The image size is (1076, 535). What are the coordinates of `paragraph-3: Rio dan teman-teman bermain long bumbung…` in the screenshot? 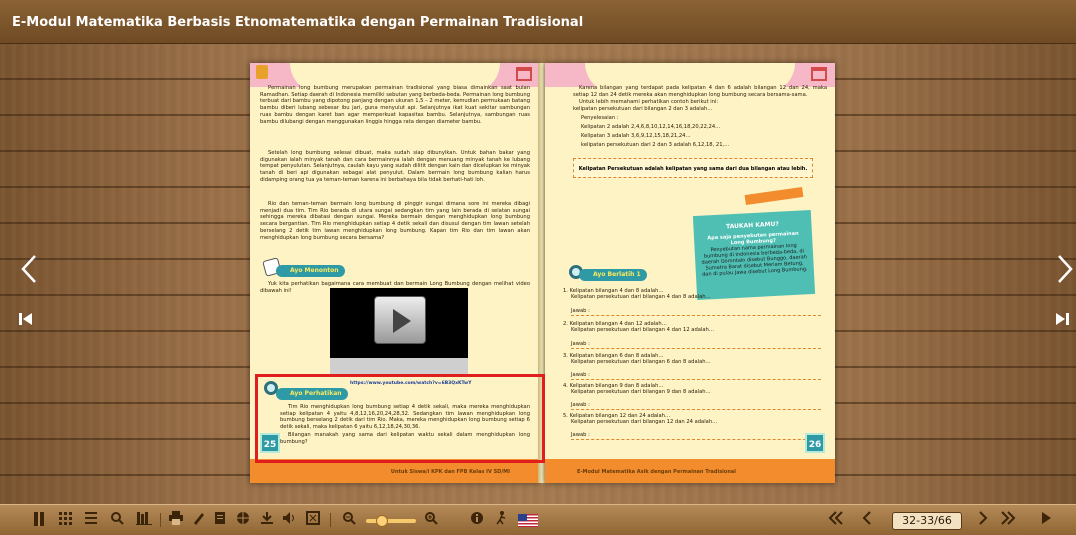 It's located at (395, 221).